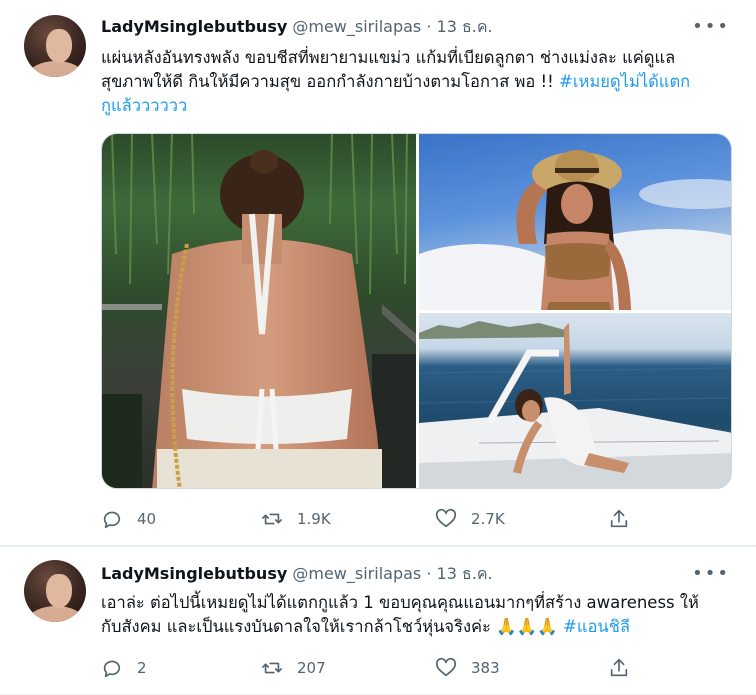 The height and width of the screenshot is (695, 756). Describe the element at coordinates (147, 519) in the screenshot. I see `reply-count: 40` at that location.